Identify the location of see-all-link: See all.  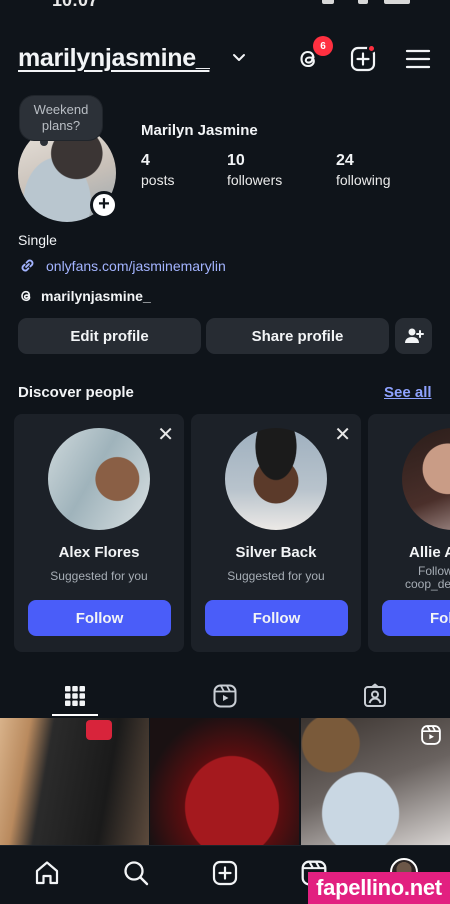
(408, 392).